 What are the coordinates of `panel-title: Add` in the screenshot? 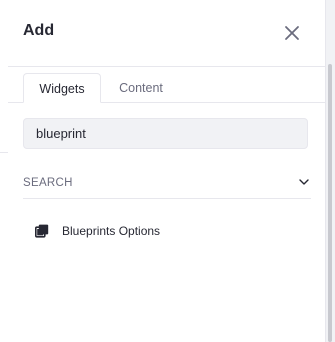 It's located at (39, 30).